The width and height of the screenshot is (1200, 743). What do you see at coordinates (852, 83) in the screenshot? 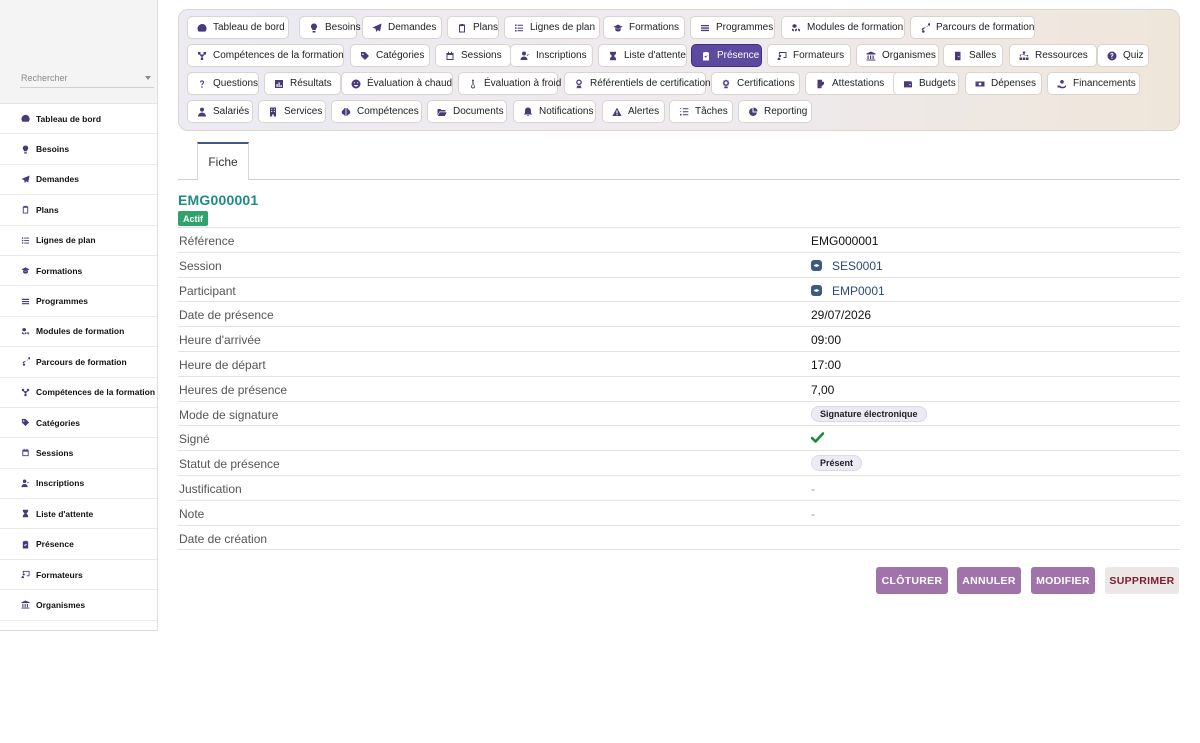
I see `module-chip-file-signature: Attestations` at bounding box center [852, 83].